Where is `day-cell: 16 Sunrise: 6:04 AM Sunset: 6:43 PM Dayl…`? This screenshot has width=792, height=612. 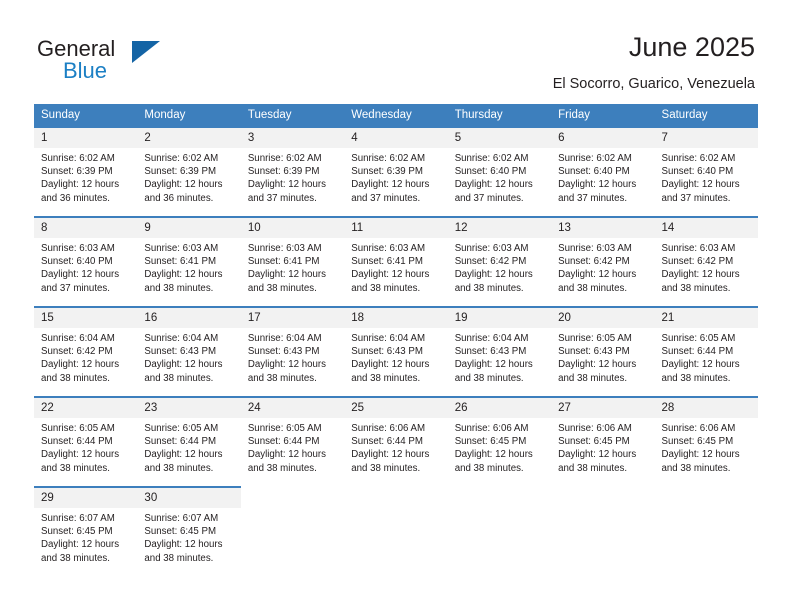
day-cell: 16 Sunrise: 6:04 AM Sunset: 6:43 PM Dayl… is located at coordinates (189, 346).